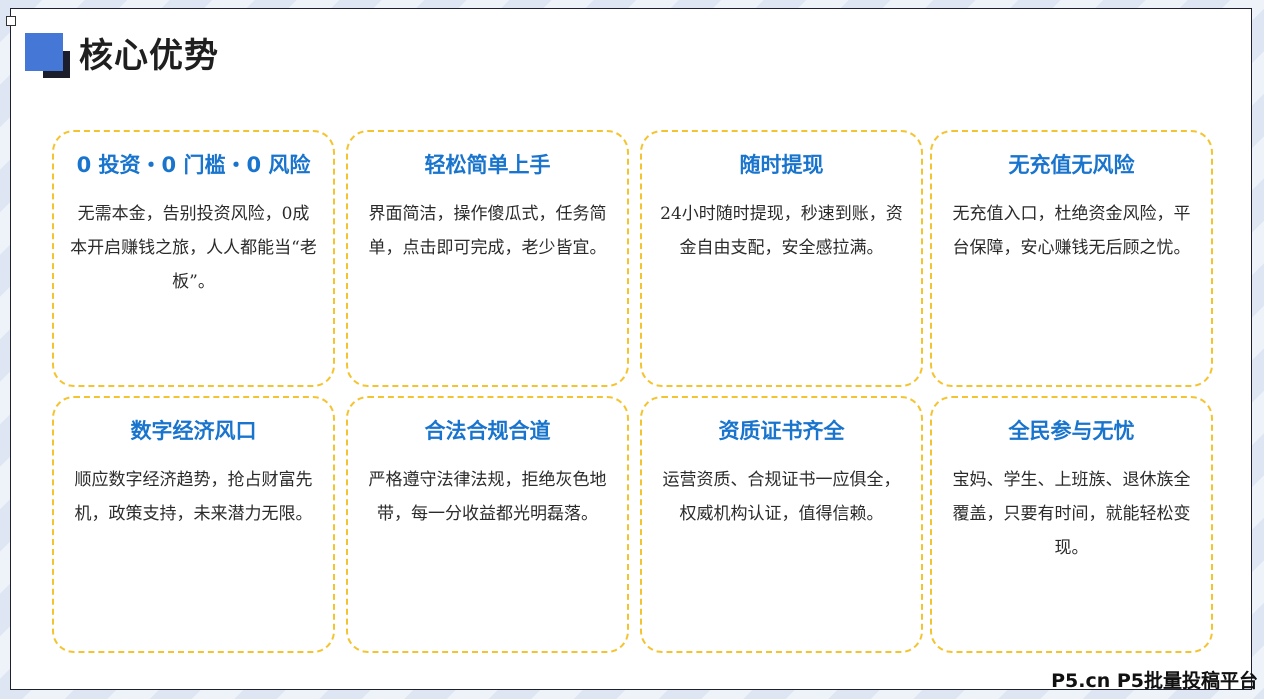 Image resolution: width=1264 pixels, height=699 pixels. I want to click on card-everyone-participates: 全民参与无忧 宝妈、学生、上班族、退休族全覆盖，只要有时间，就能轻松变现。, so click(1071, 524).